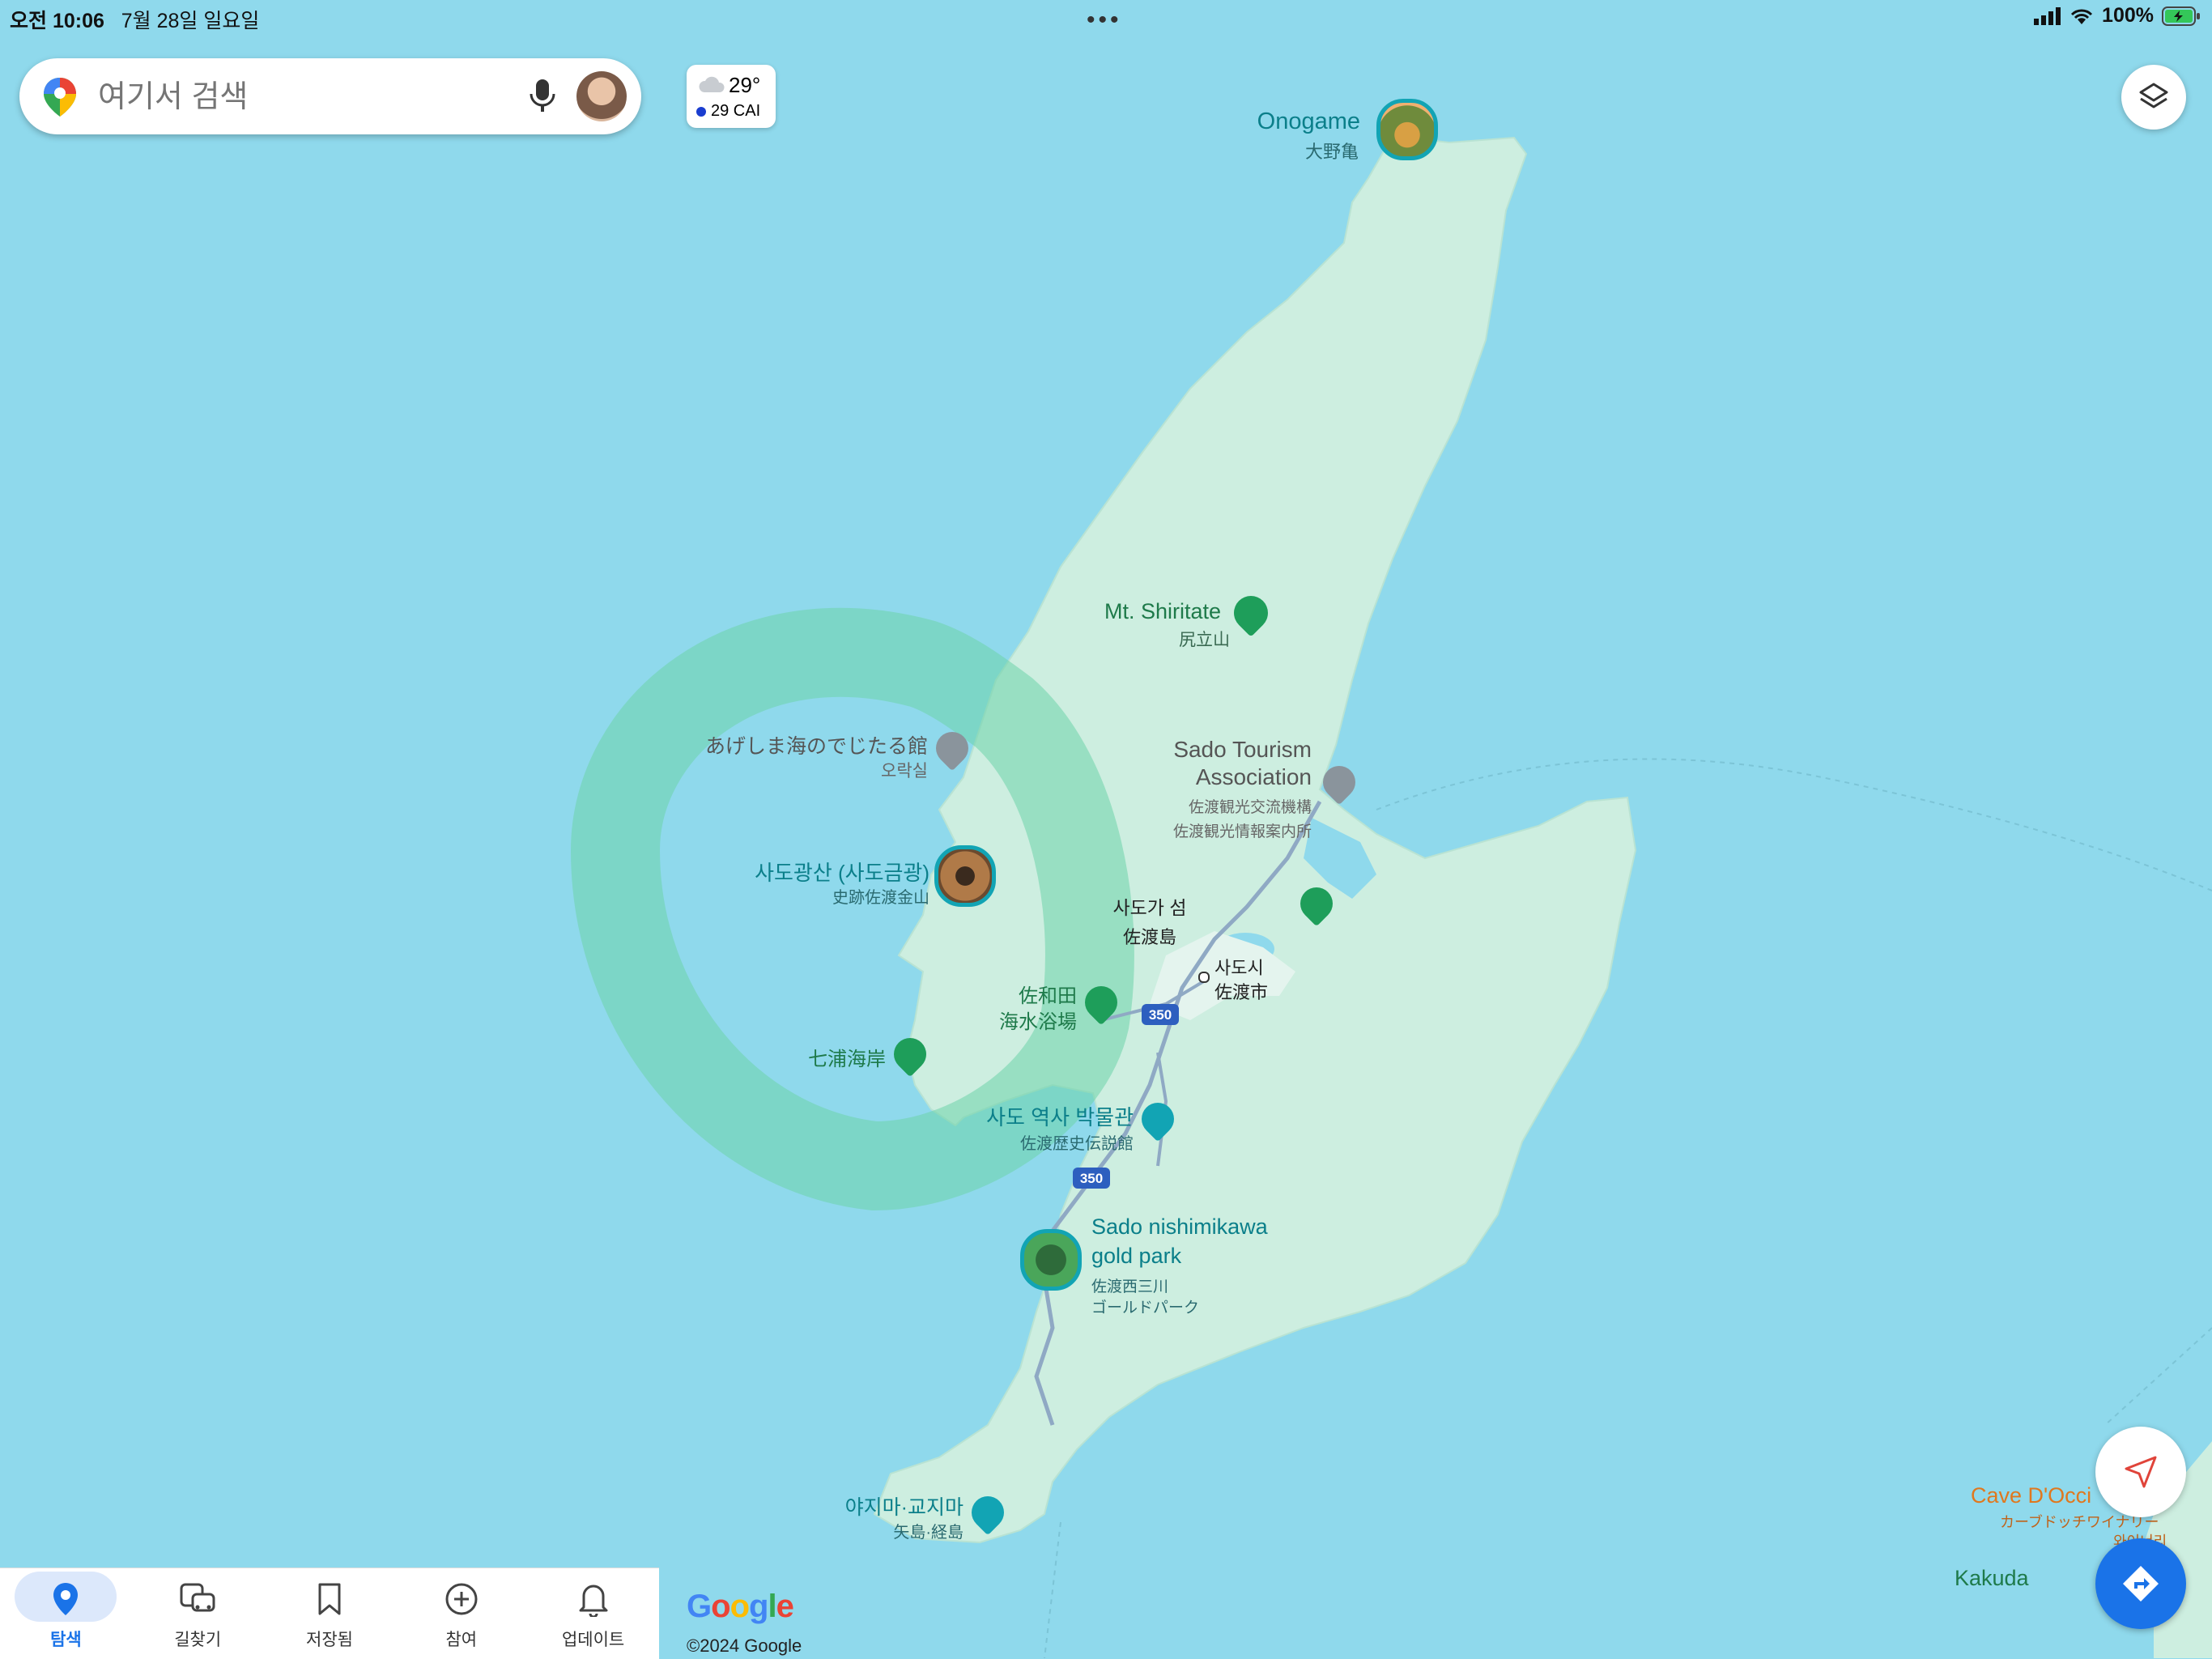 The height and width of the screenshot is (1659, 2212). Describe the element at coordinates (842, 755) in the screenshot. I see `poi-ageshima: あげしま海のでじたる館 오락실` at that location.